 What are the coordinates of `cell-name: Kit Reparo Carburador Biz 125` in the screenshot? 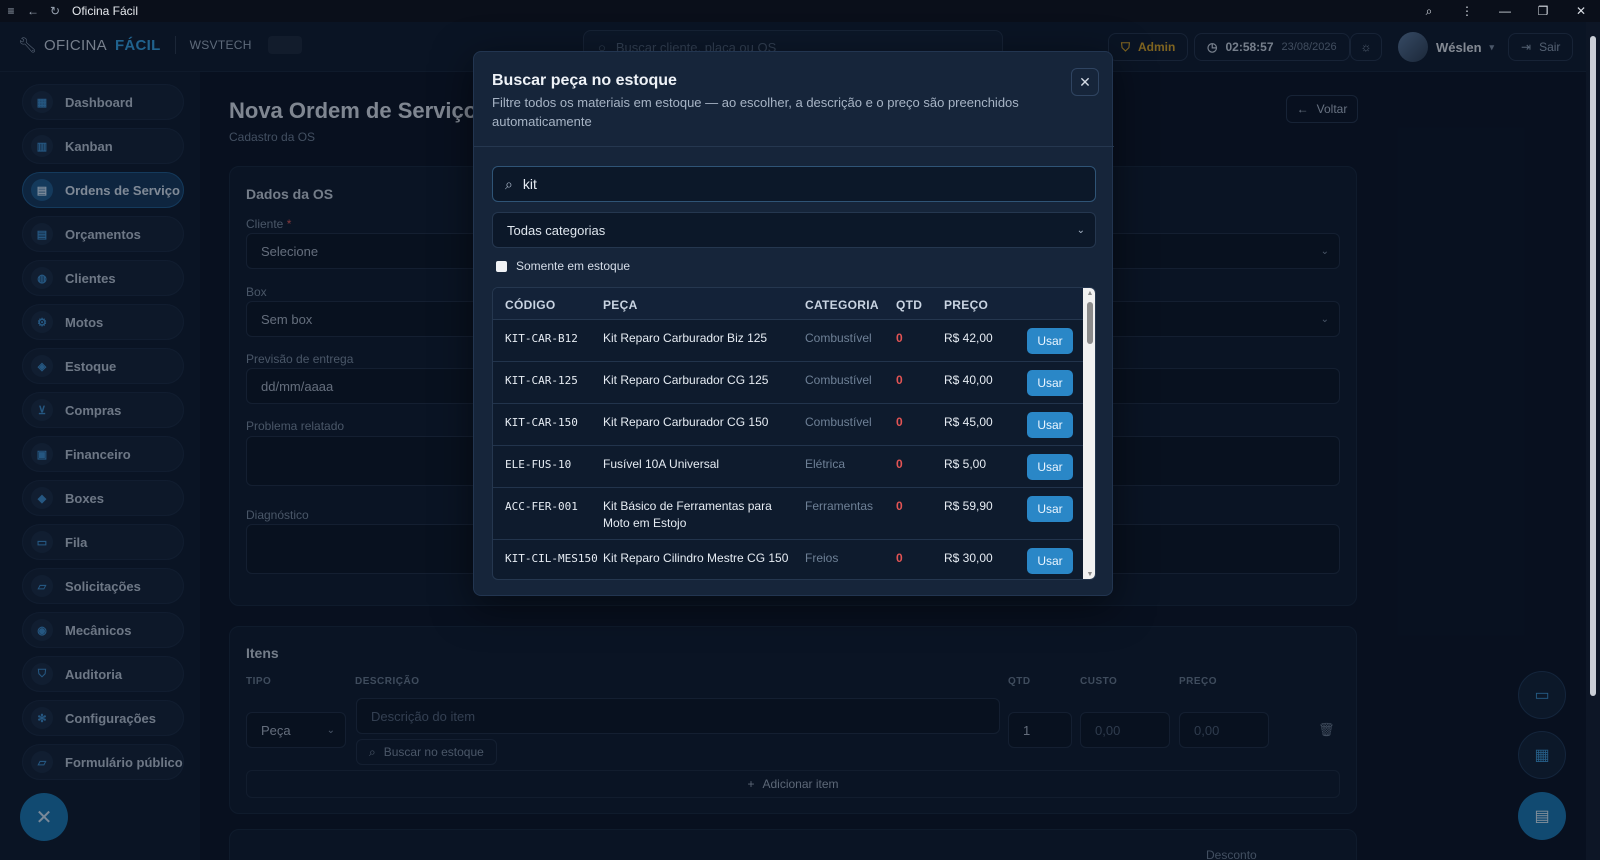 It's located at (685, 338).